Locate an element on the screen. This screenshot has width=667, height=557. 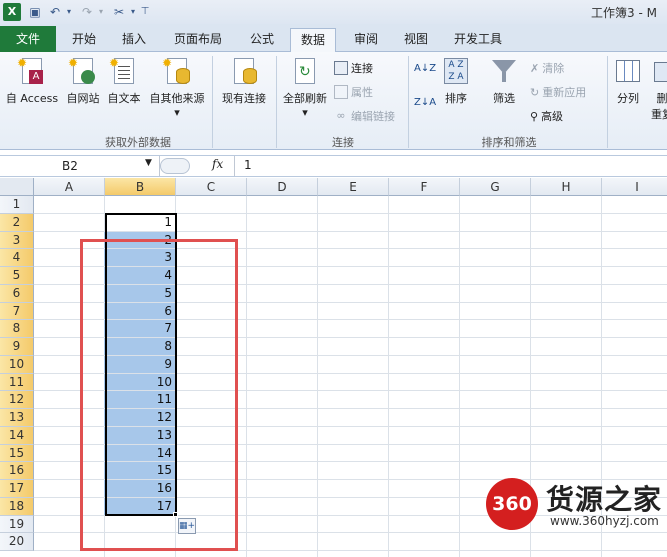
excel-app-icon: X is located at coordinates (12, 12).